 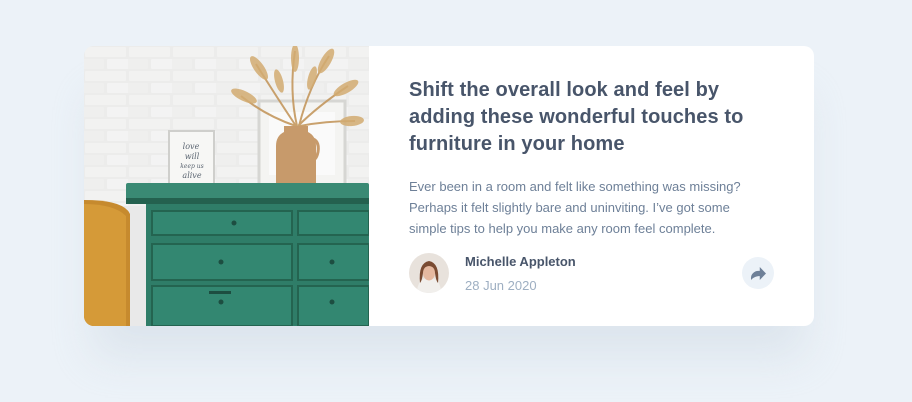 What do you see at coordinates (501, 285) in the screenshot?
I see `post-date: 28 Jun 2020` at bounding box center [501, 285].